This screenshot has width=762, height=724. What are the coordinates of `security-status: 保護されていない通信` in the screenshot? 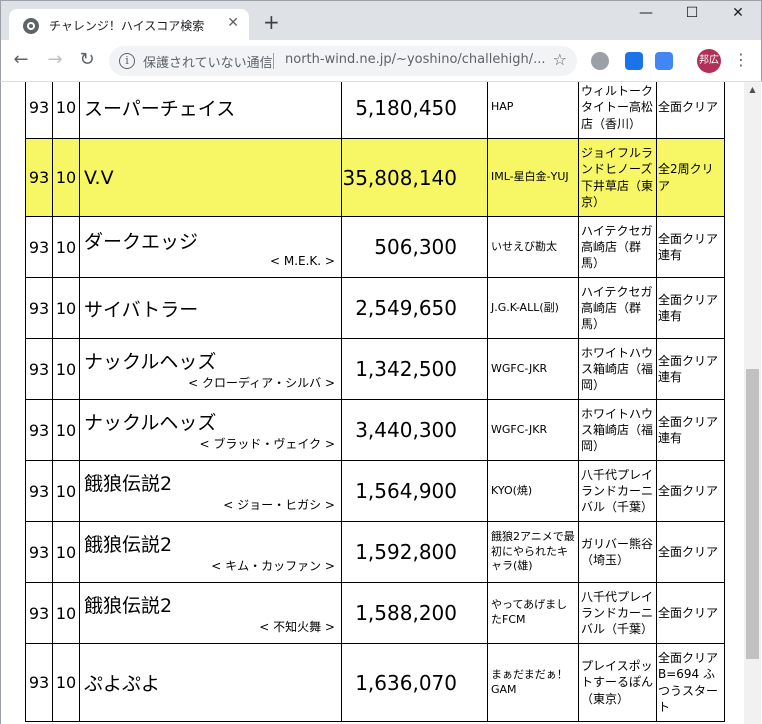 It's located at (208, 63).